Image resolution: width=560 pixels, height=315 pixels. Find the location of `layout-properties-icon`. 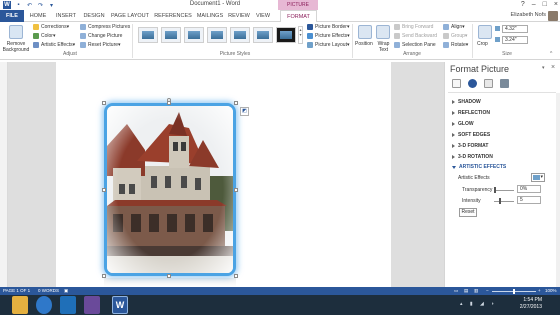

layout-properties-icon is located at coordinates (488, 83).